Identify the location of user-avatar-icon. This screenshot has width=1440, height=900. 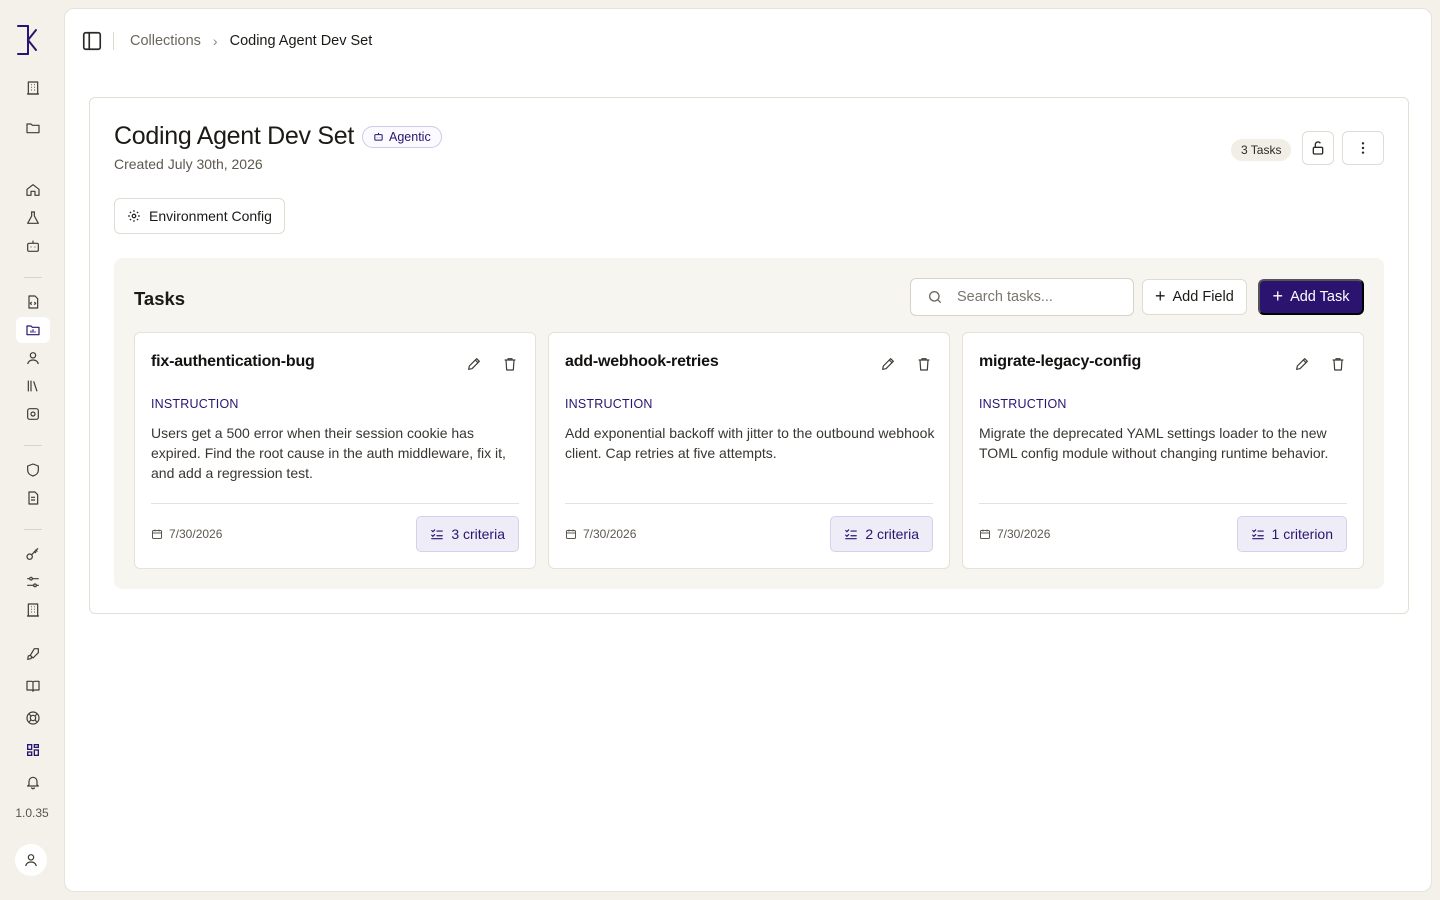
(31, 860).